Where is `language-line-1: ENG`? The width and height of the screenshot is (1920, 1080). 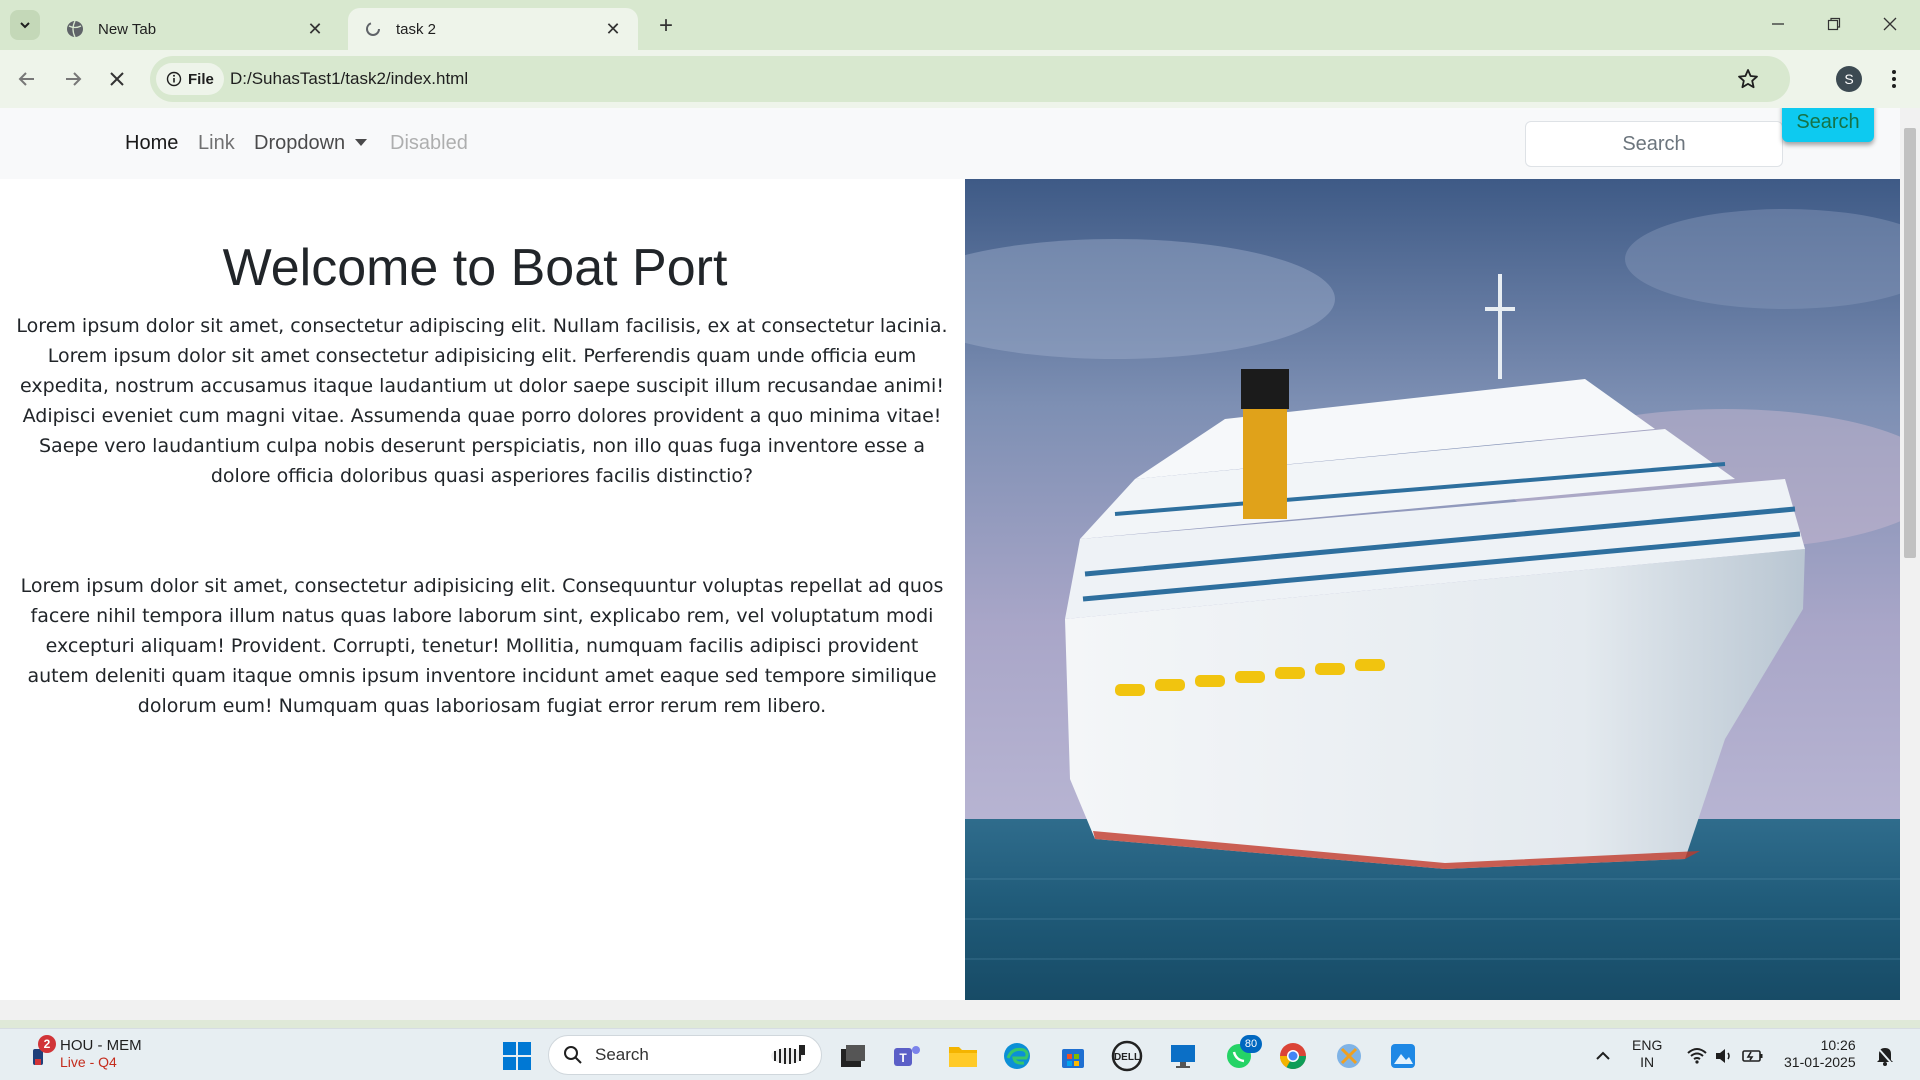
language-line-1: ENG is located at coordinates (1647, 1045).